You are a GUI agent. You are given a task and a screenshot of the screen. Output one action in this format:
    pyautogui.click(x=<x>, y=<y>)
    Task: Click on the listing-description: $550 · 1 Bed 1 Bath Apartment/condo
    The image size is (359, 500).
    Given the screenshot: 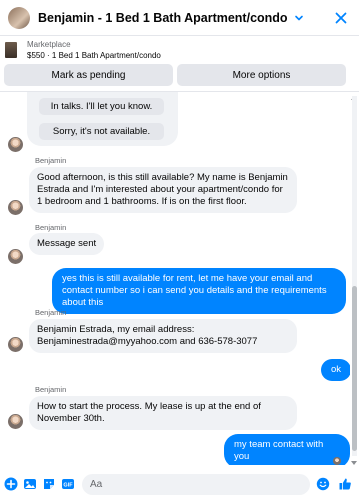 What is the action you would take?
    pyautogui.click(x=94, y=55)
    